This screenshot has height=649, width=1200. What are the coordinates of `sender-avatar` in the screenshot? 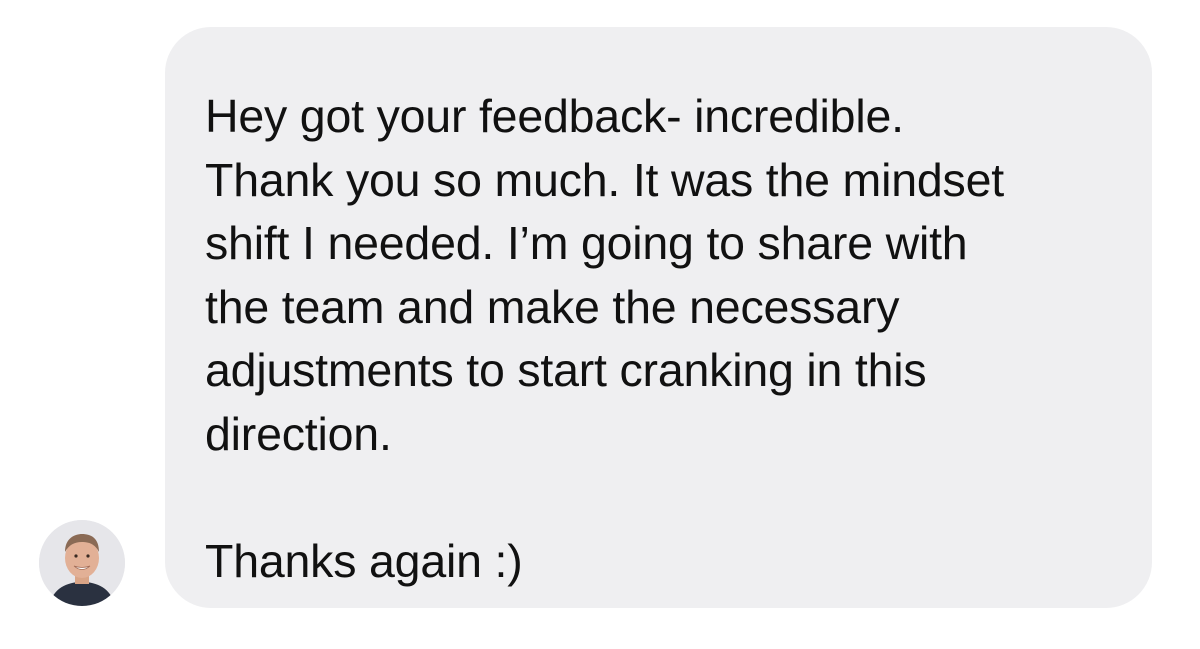 It's located at (82, 563).